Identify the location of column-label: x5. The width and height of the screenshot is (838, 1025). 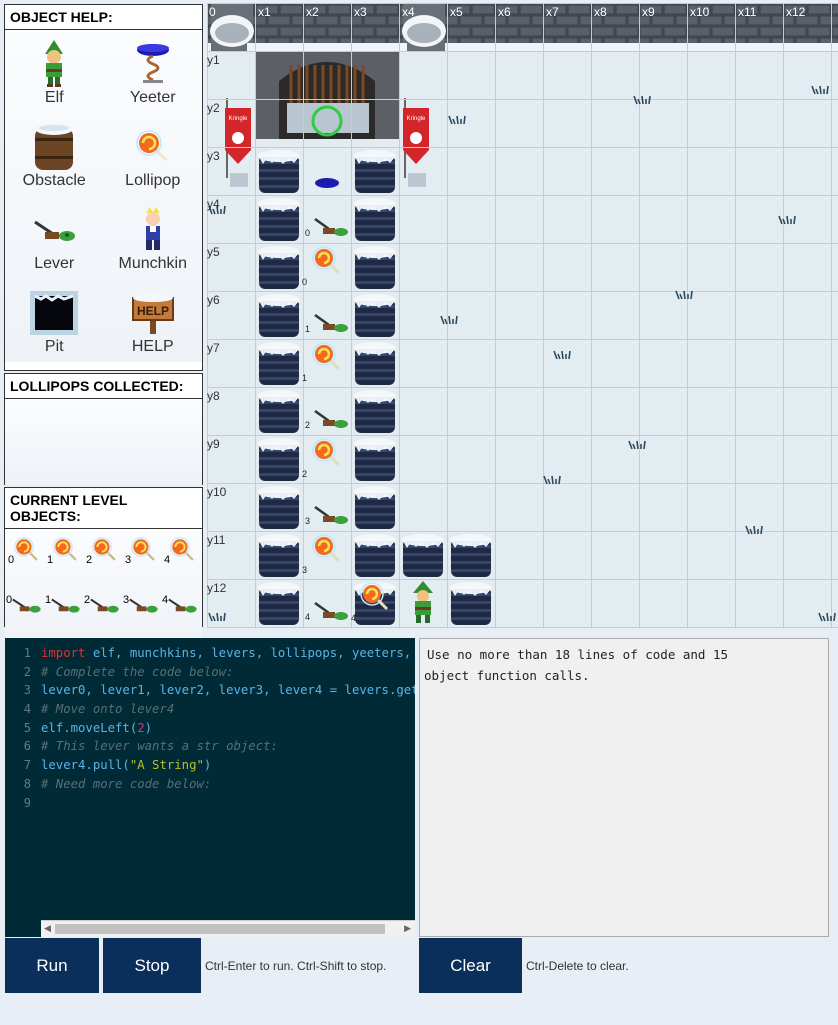
(456, 12).